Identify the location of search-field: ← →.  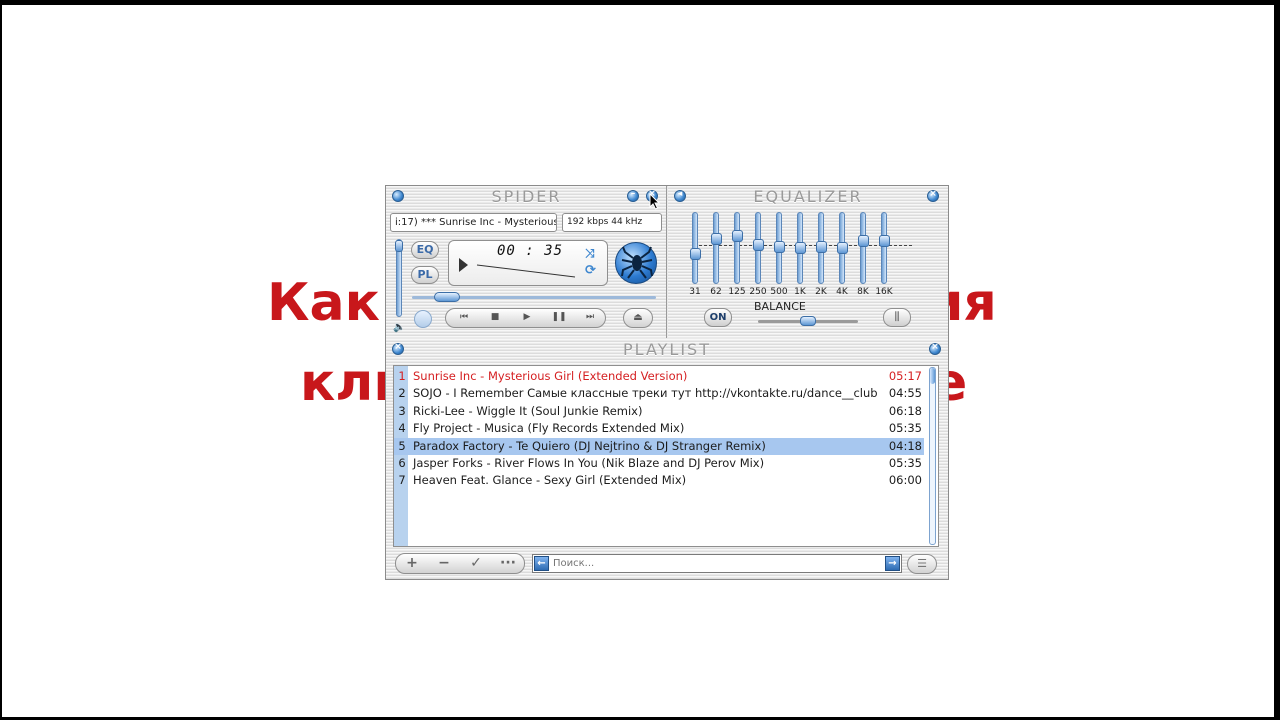
(717, 563).